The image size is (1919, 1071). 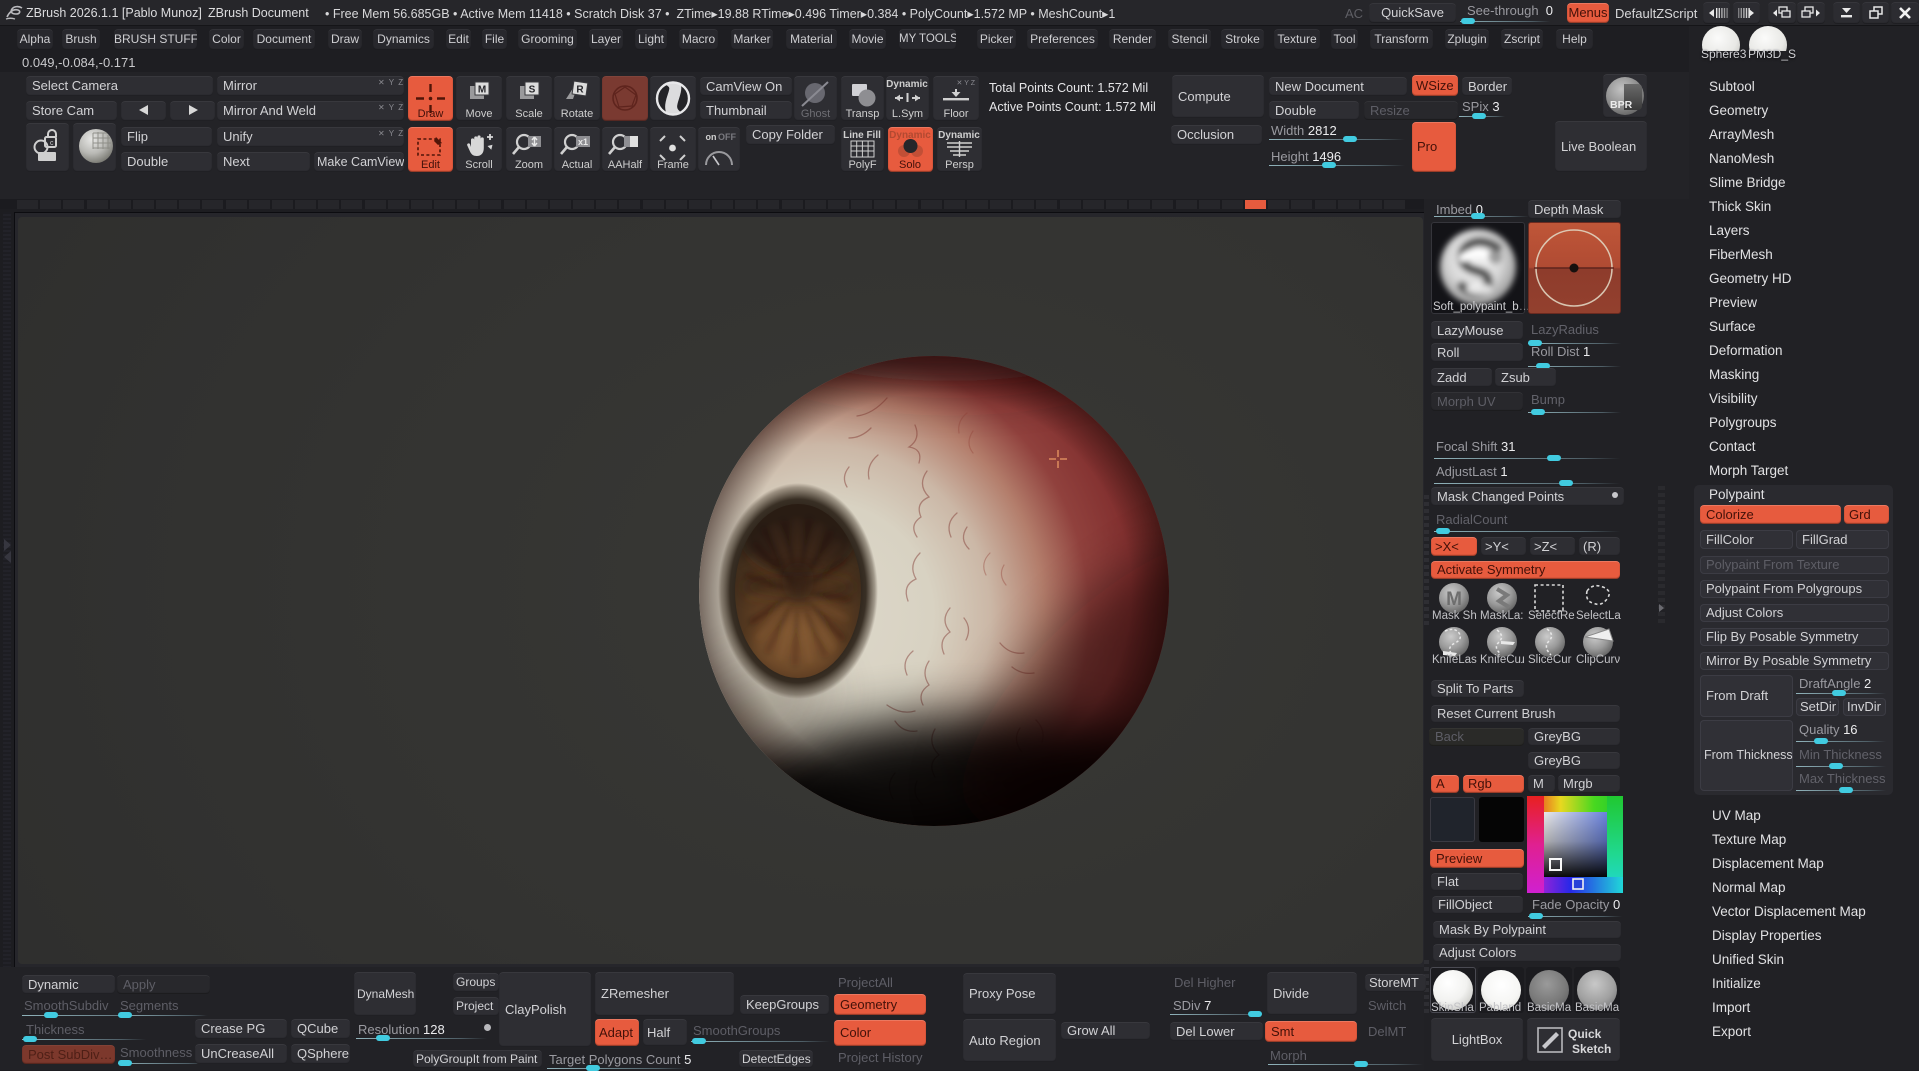 What do you see at coordinates (966, 83) in the screenshot?
I see `svg-text: ✕ Y Z` at bounding box center [966, 83].